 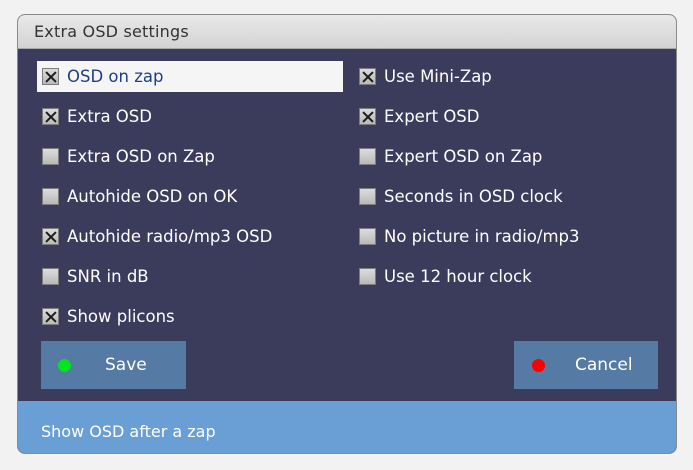 I want to click on option-label: No picture in radio/mp3, so click(x=482, y=236).